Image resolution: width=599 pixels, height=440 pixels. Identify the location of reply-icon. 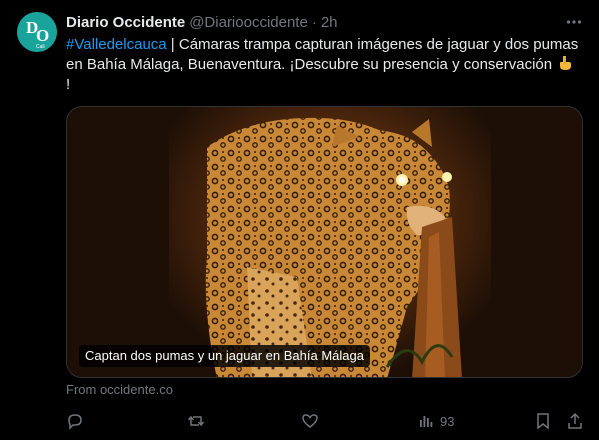
(75, 422).